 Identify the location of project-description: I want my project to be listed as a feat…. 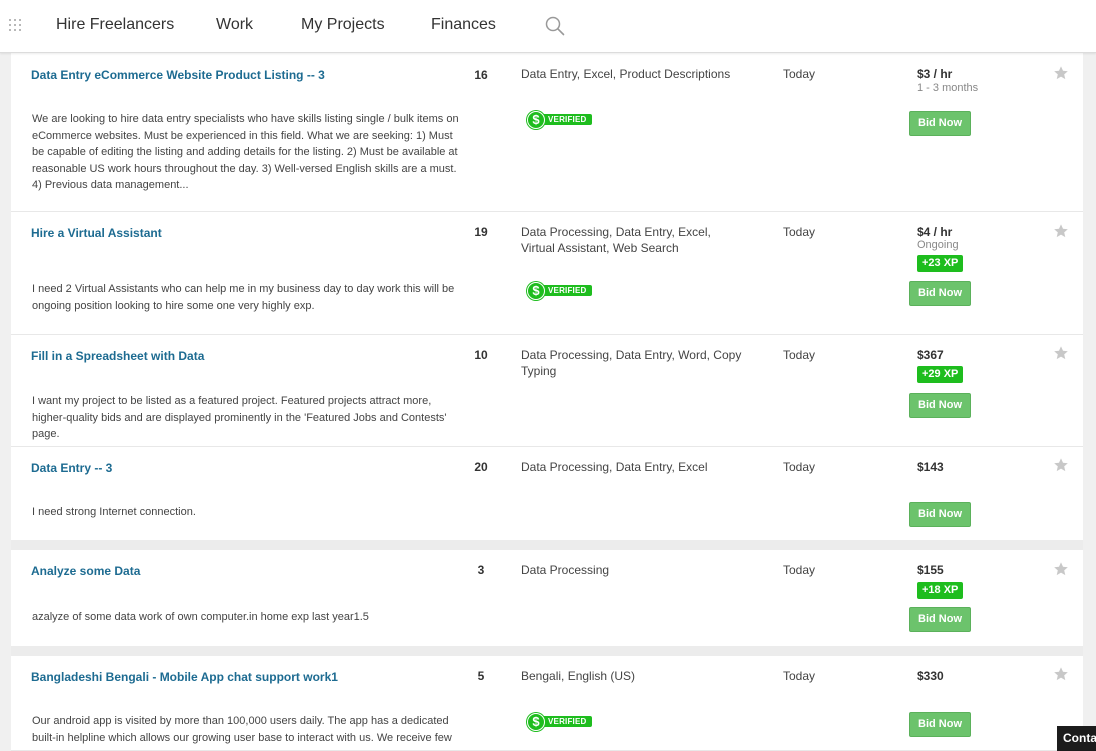
(239, 417).